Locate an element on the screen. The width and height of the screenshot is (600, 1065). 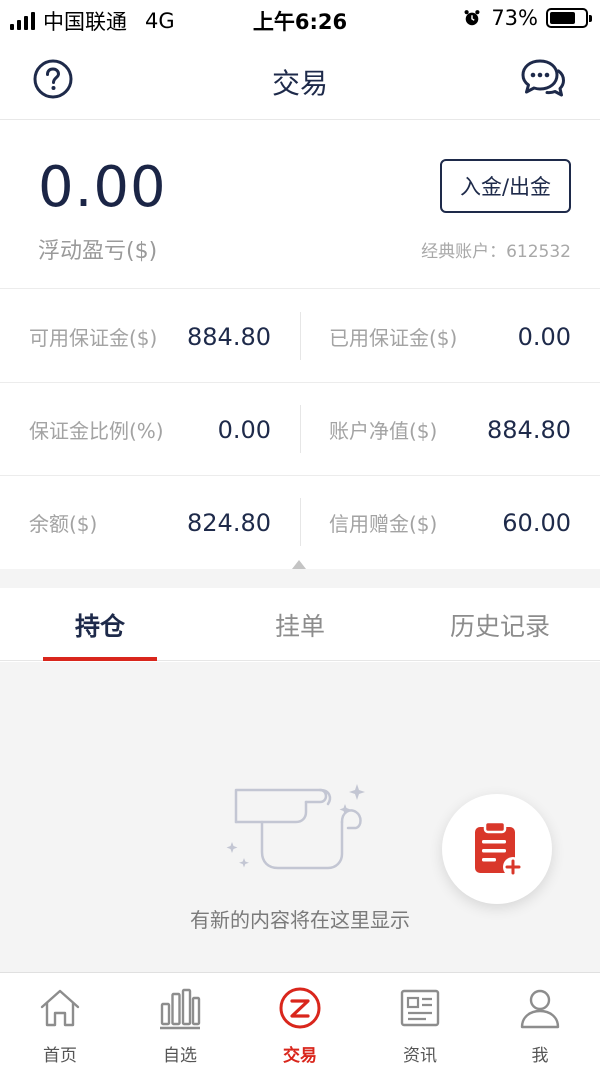
alarm-icon is located at coordinates (472, 18).